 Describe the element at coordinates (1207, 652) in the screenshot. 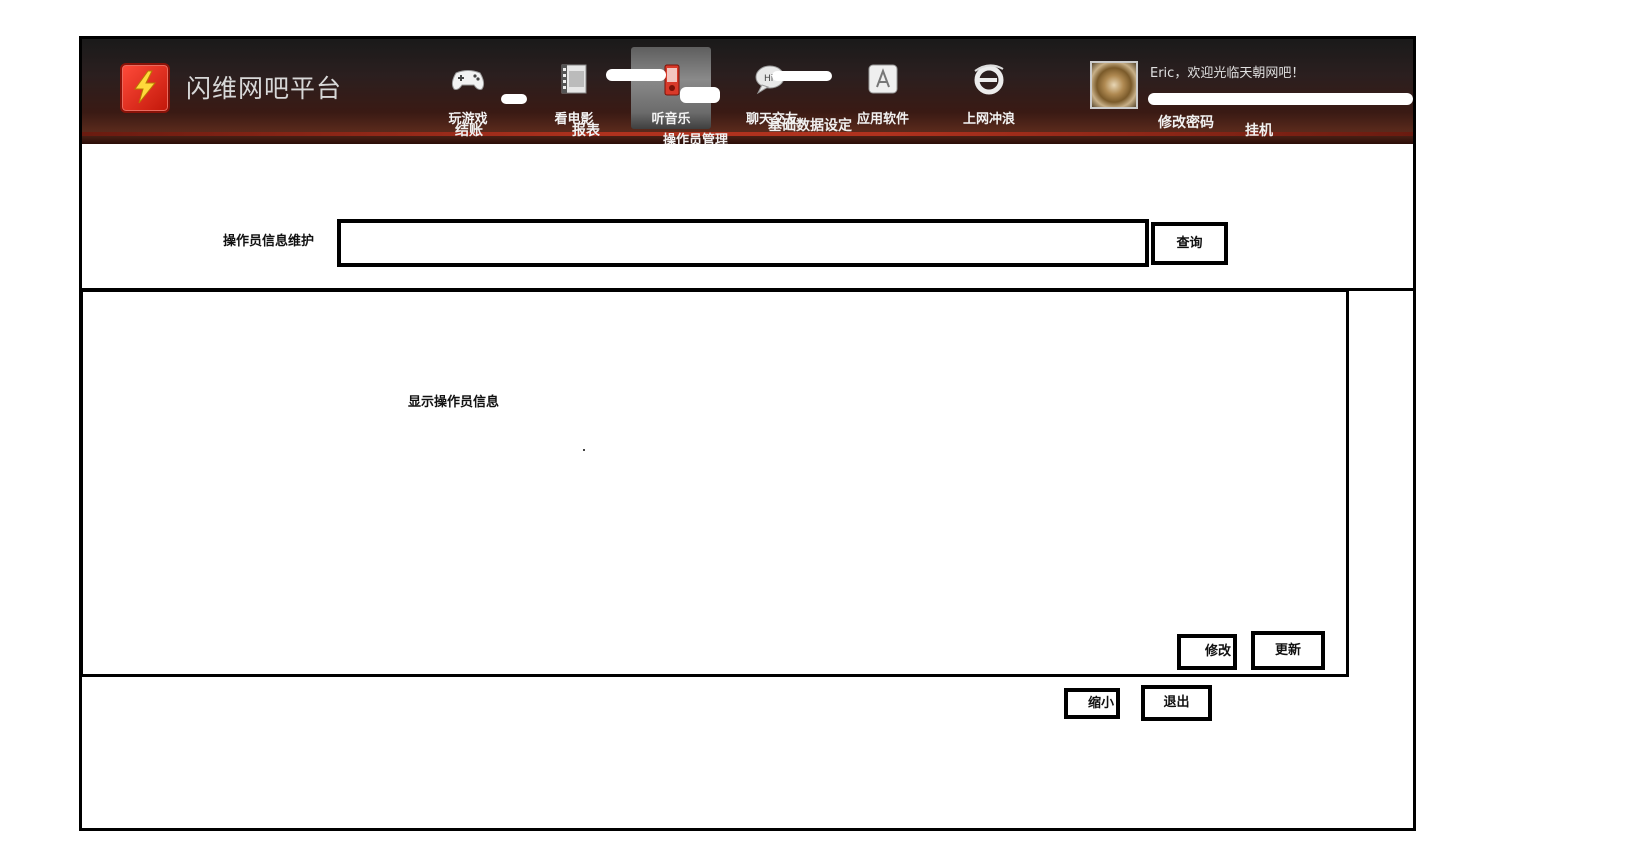

I see `modify-button: 修改` at that location.